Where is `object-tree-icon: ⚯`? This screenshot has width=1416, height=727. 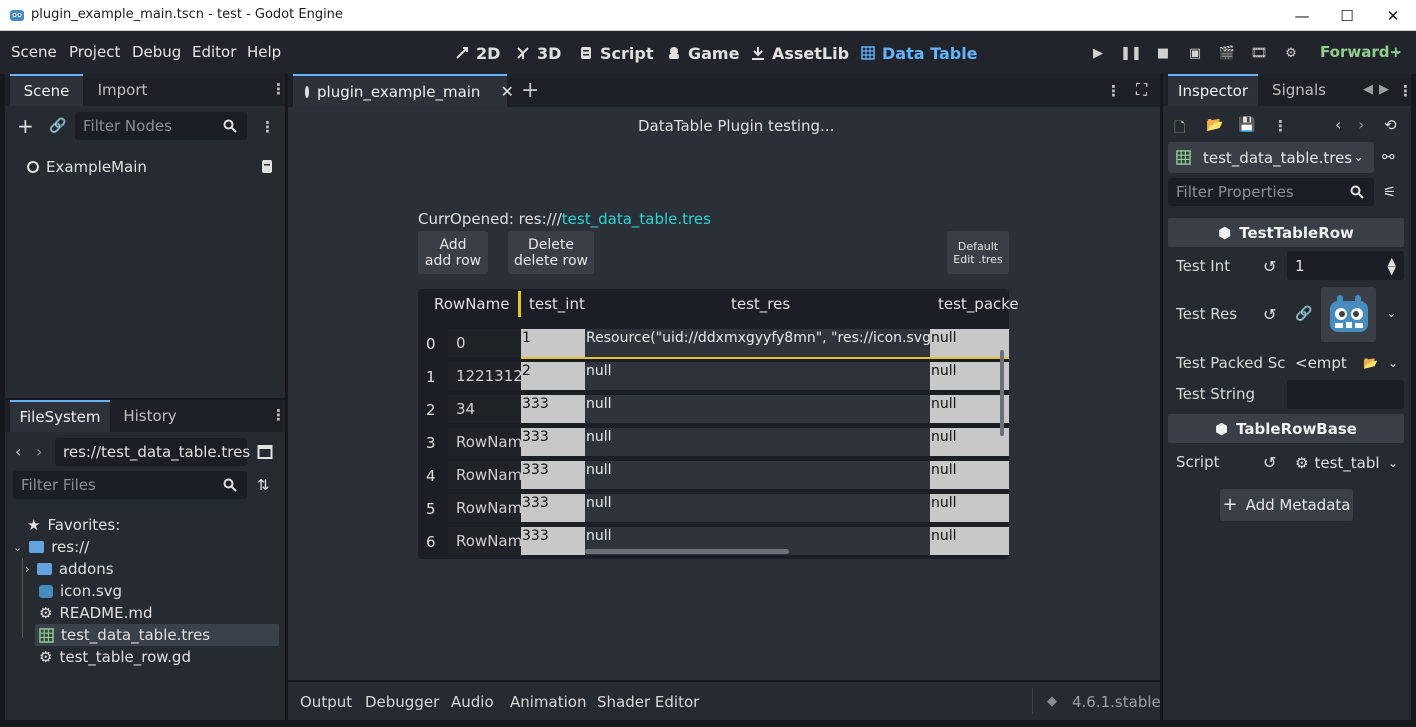 object-tree-icon: ⚯ is located at coordinates (1388, 157).